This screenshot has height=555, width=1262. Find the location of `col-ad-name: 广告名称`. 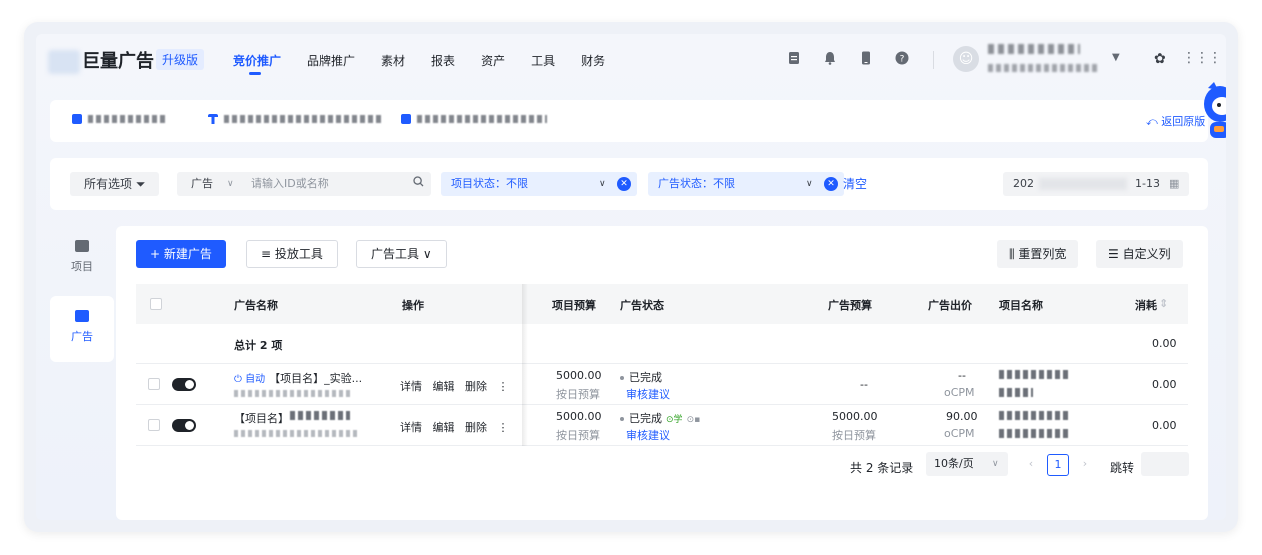

col-ad-name: 广告名称 is located at coordinates (256, 305).